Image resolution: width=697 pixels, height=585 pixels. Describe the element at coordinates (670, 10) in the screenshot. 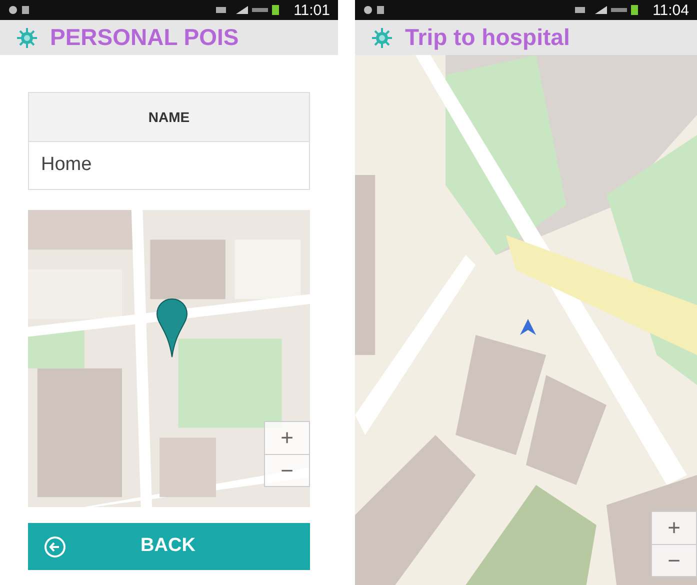

I see `clock: 11:04` at that location.